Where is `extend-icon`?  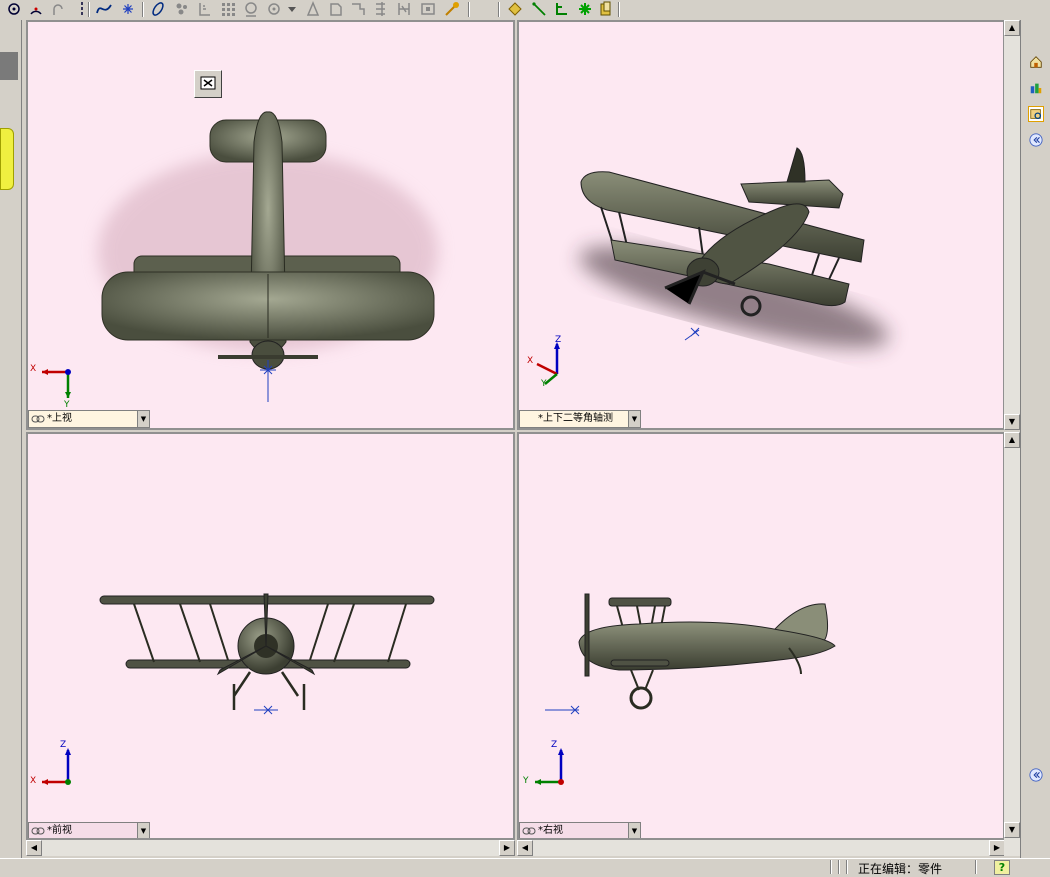
extend-icon is located at coordinates (336, 9).